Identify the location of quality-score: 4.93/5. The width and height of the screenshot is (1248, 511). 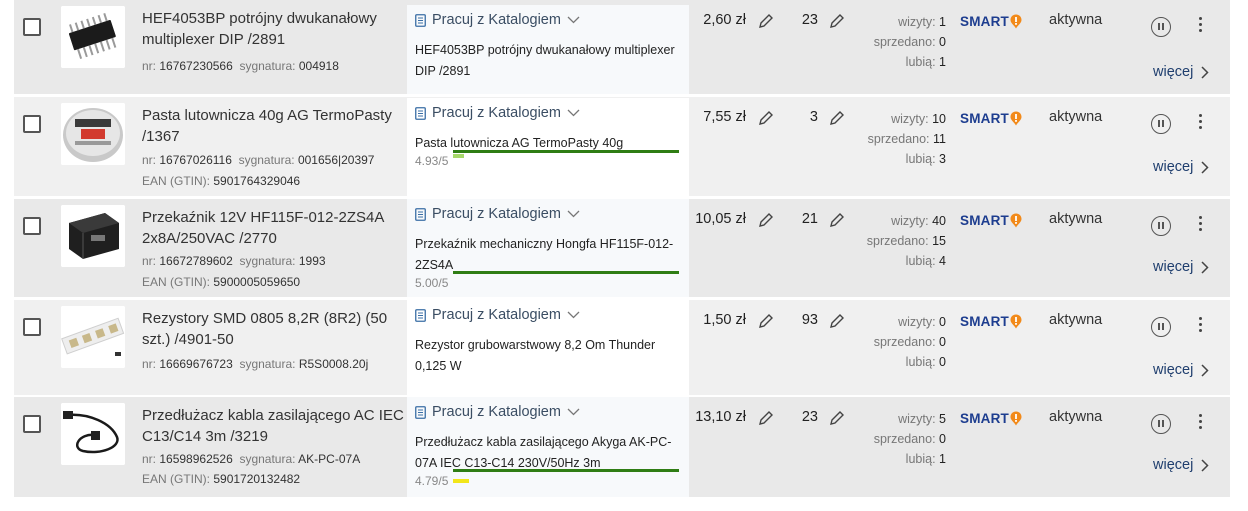
(432, 161).